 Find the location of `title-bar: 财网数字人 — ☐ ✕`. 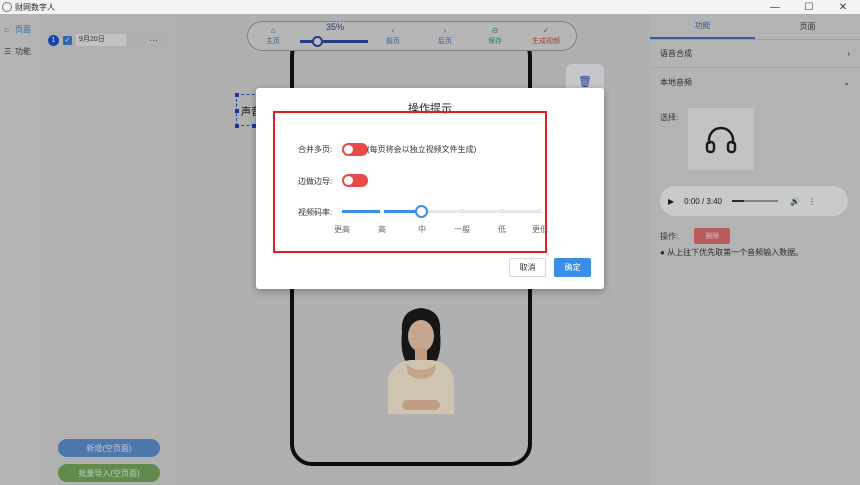

title-bar: 财网数字人 — ☐ ✕ is located at coordinates (430, 7).